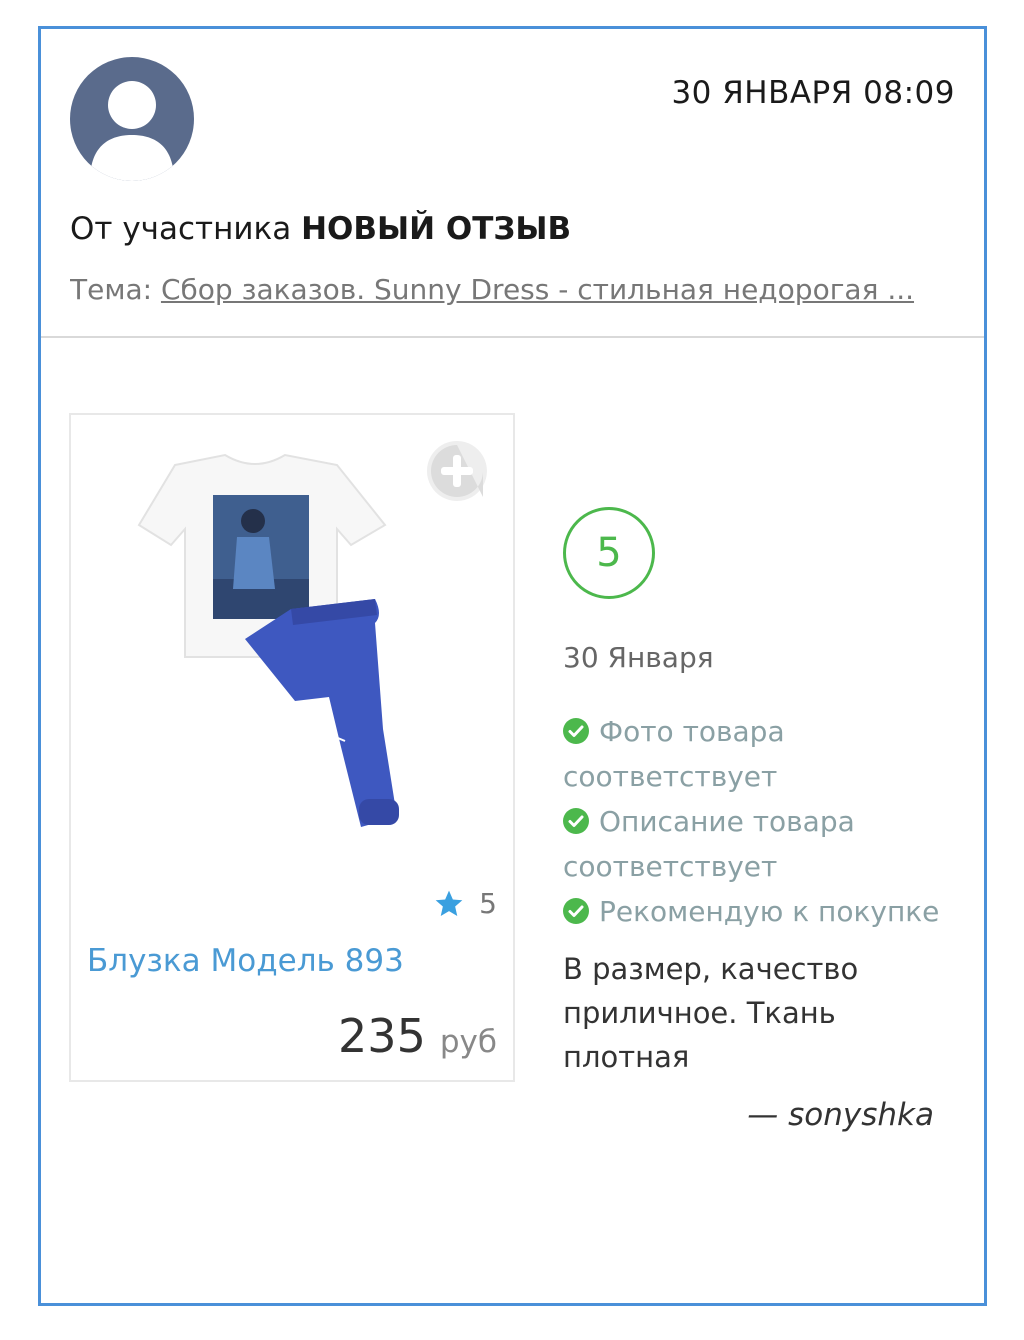  I want to click on avatar, so click(132, 119).